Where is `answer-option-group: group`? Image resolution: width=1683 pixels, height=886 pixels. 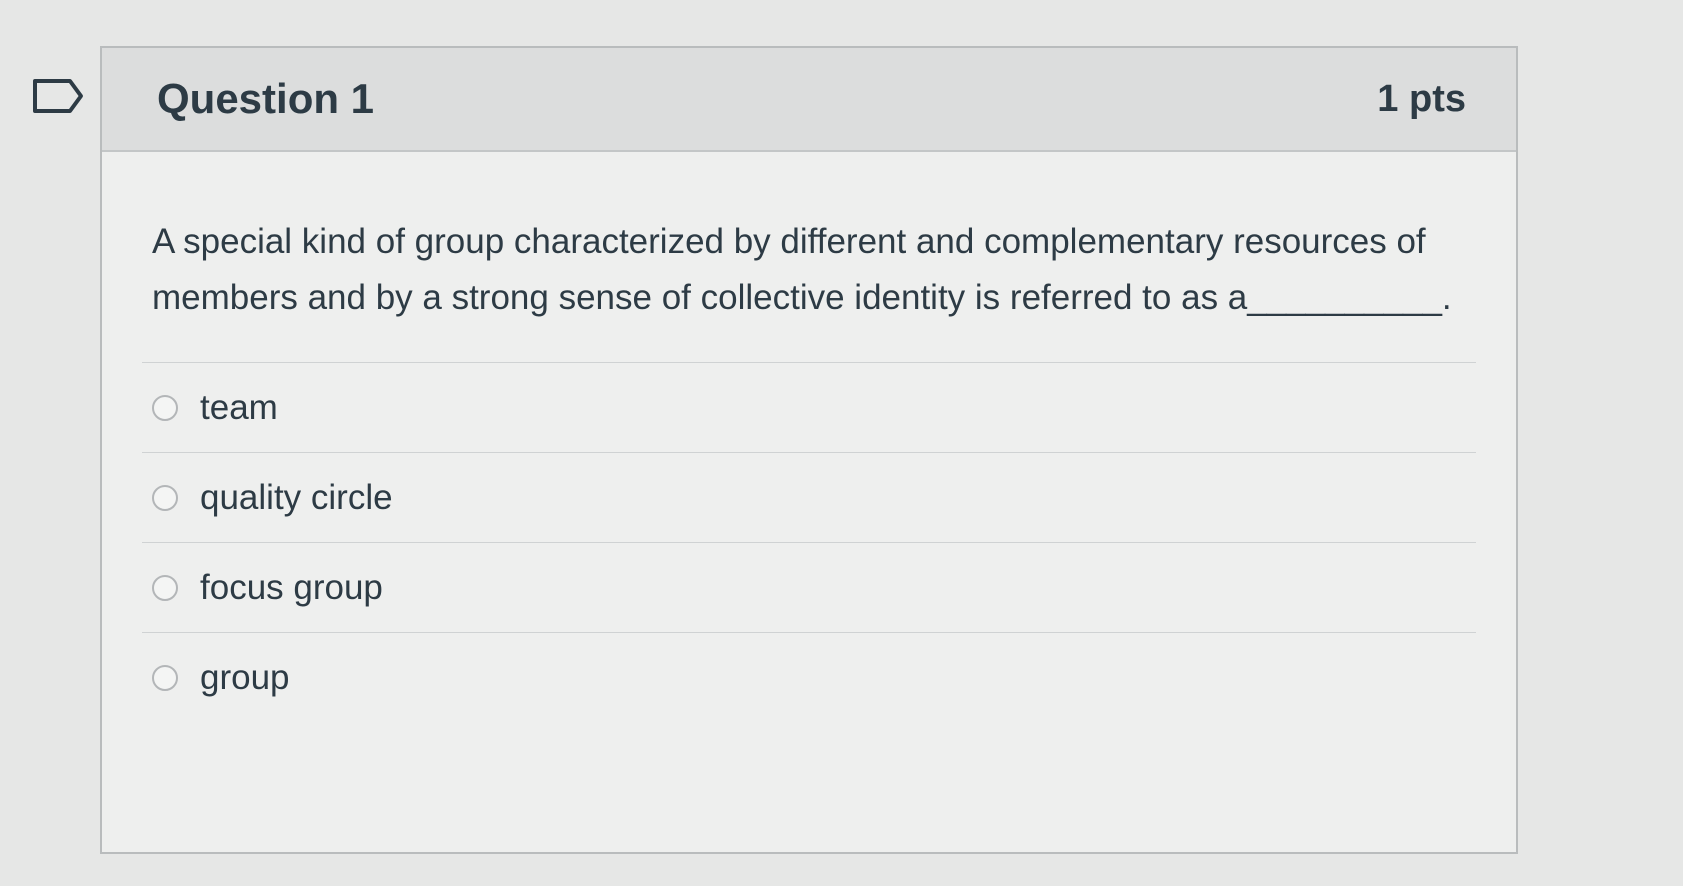
answer-option-group: group is located at coordinates (809, 678).